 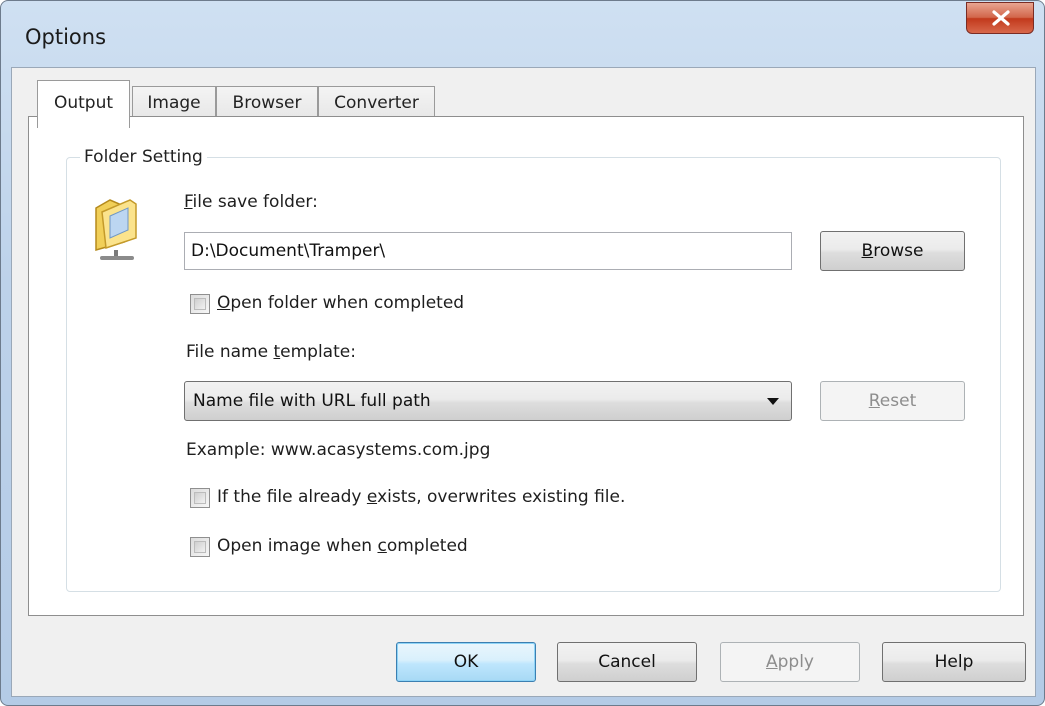 I want to click on close-button, so click(x=1000, y=18).